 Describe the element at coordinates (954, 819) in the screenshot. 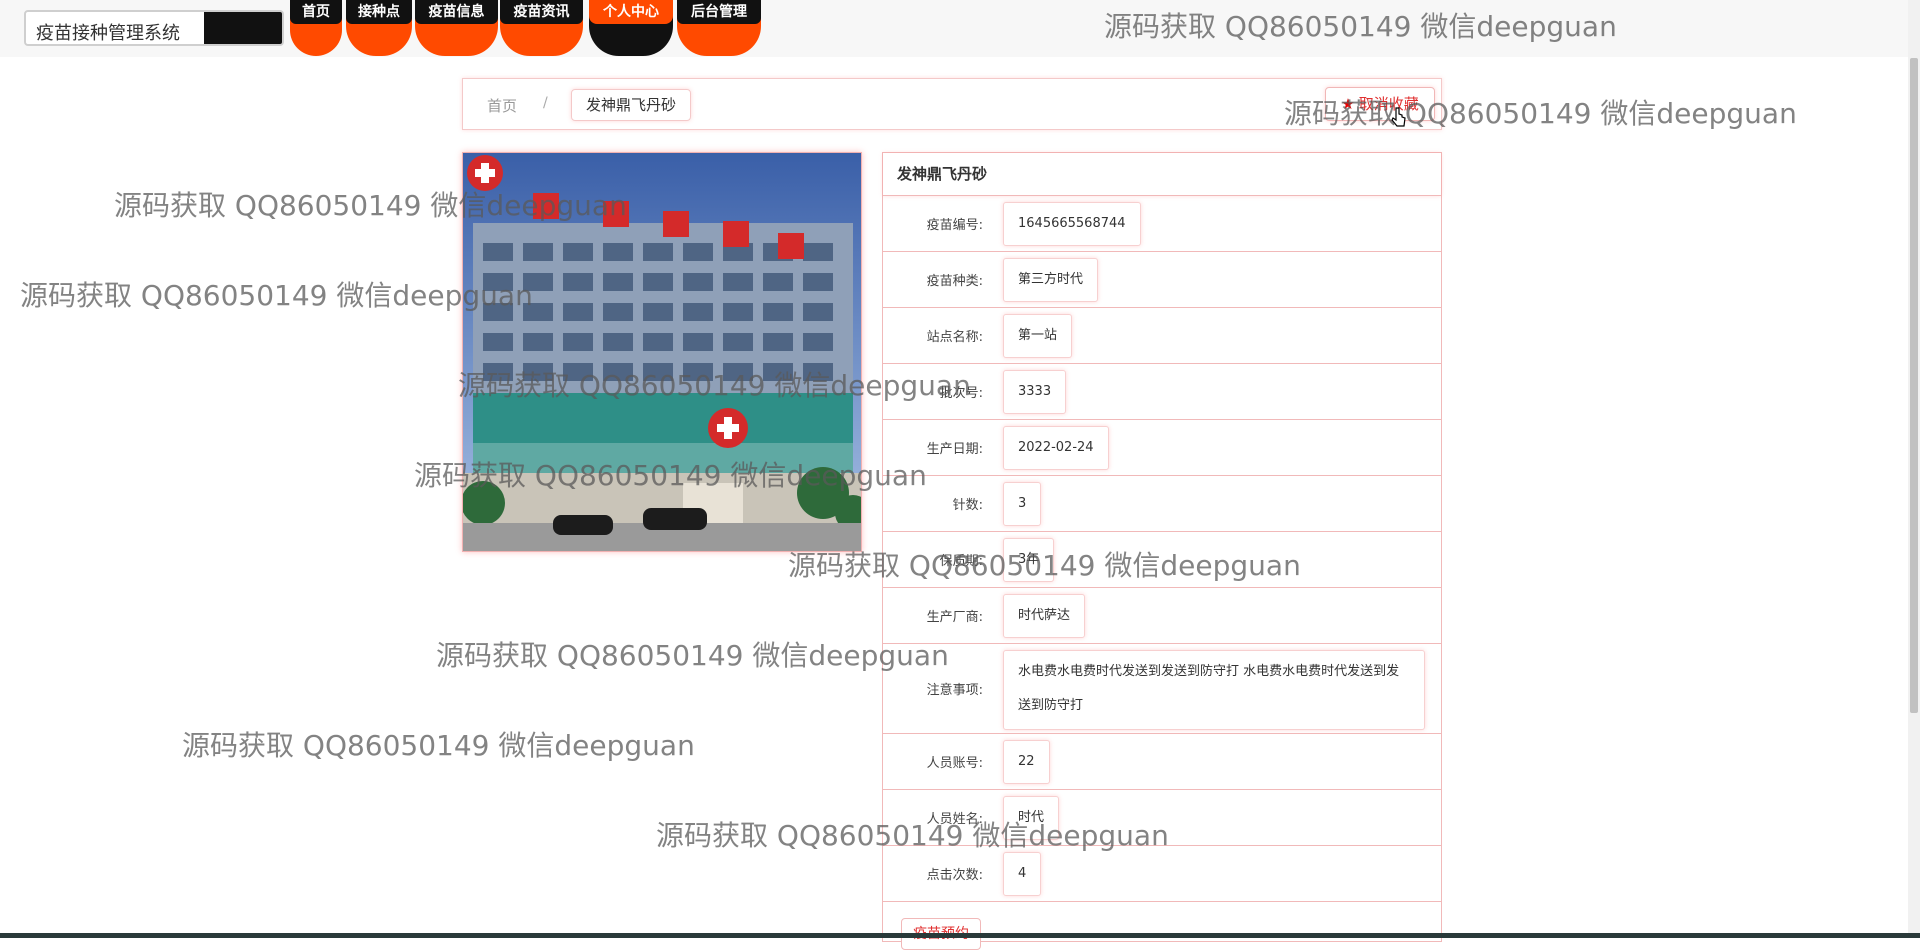

I see `field-label: 人员姓名:` at that location.